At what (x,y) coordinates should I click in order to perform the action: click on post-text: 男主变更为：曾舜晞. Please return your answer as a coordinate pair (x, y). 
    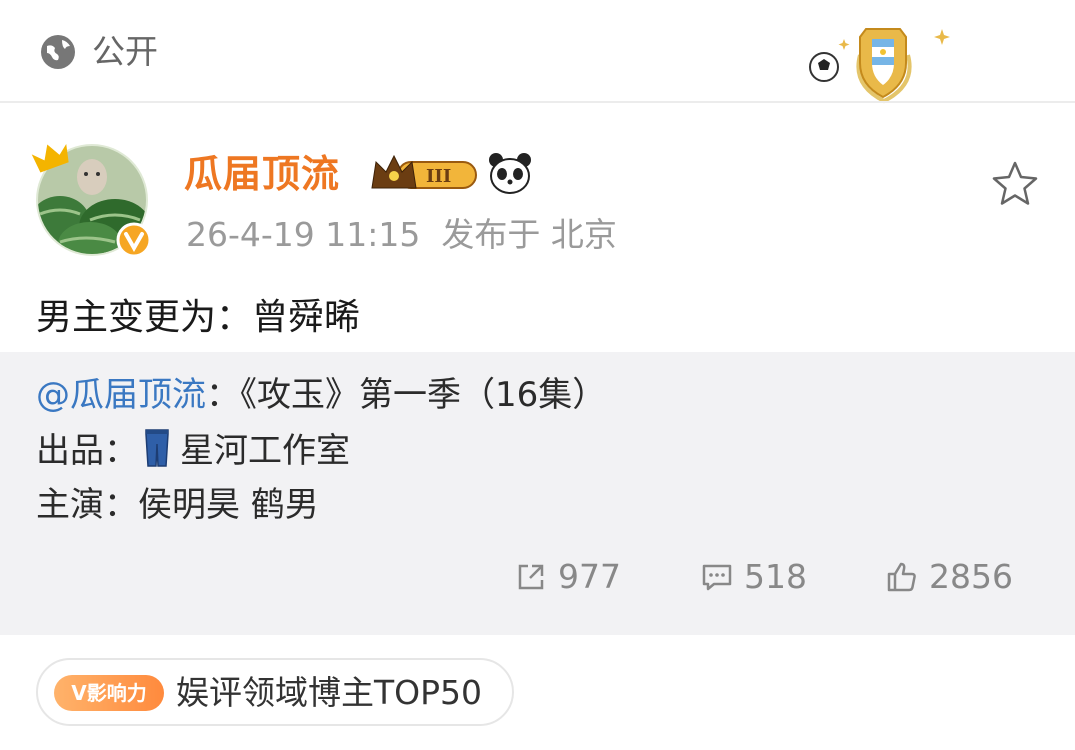
    Looking at the image, I should click on (198, 317).